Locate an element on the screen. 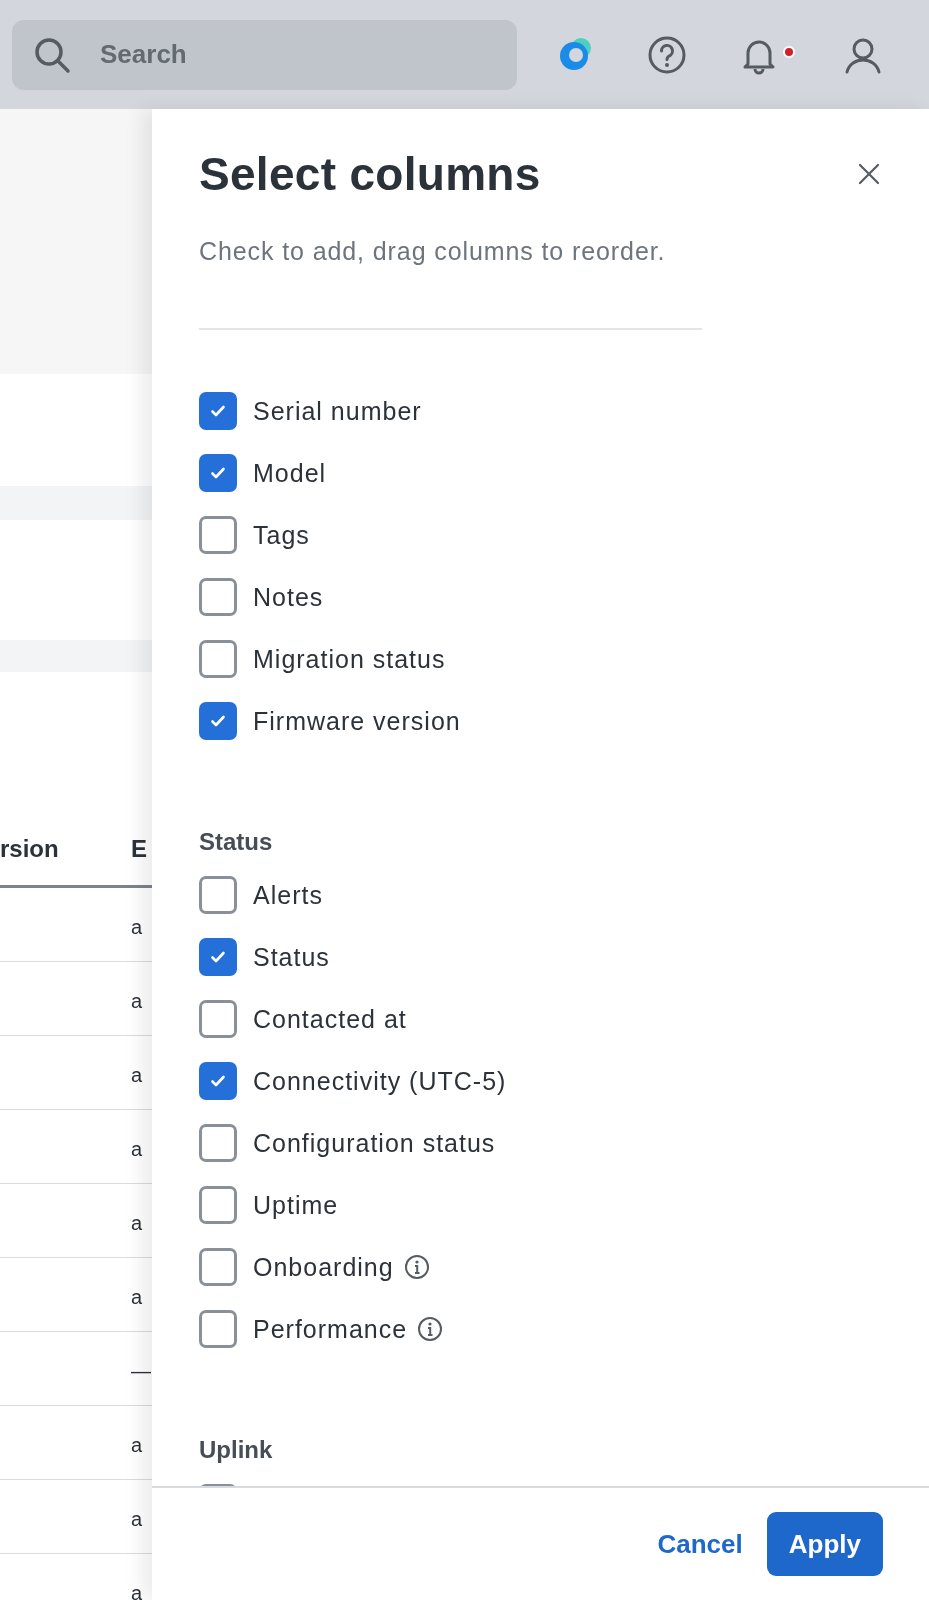 The width and height of the screenshot is (929, 1600). column-option: Uptime is located at coordinates (296, 1205).